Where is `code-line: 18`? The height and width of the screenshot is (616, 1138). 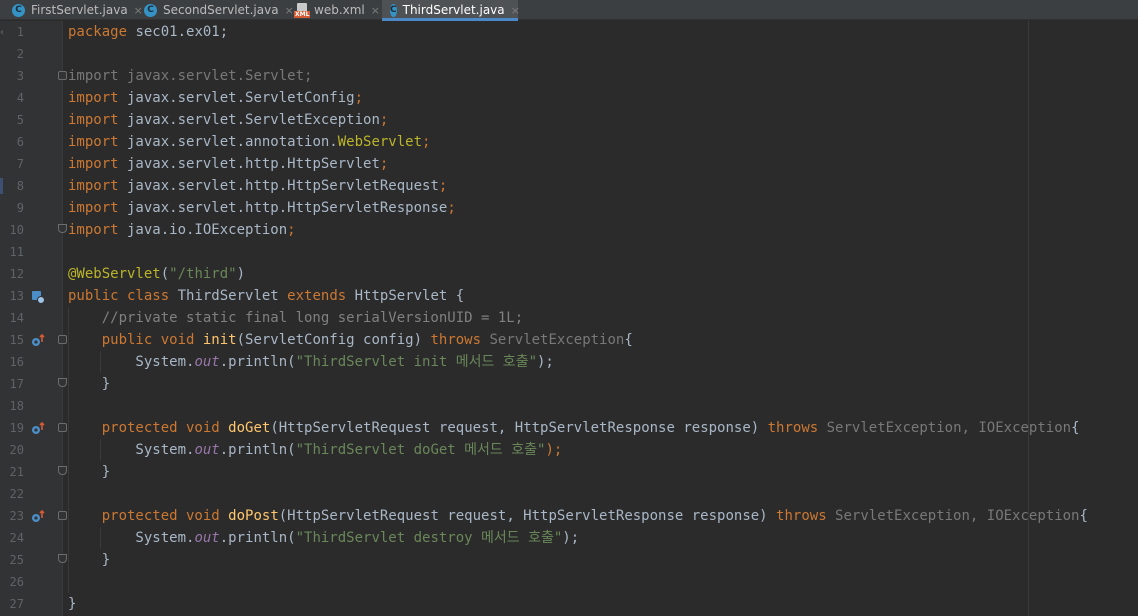 code-line: 18 is located at coordinates (569, 406).